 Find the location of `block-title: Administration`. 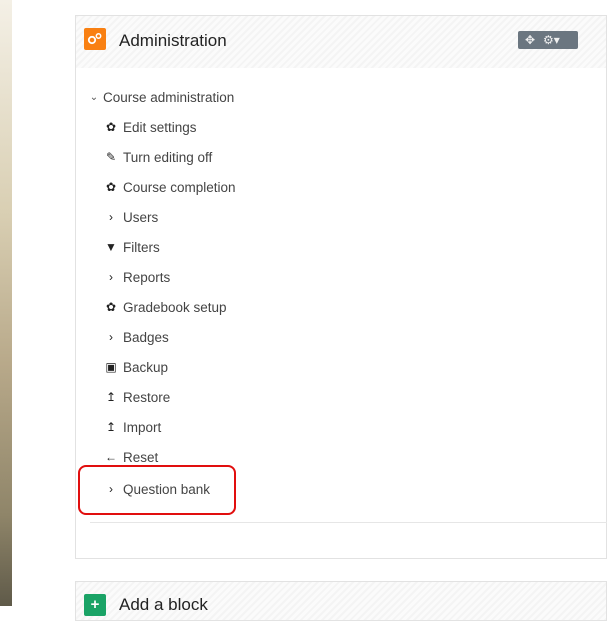

block-title: Administration is located at coordinates (173, 40).